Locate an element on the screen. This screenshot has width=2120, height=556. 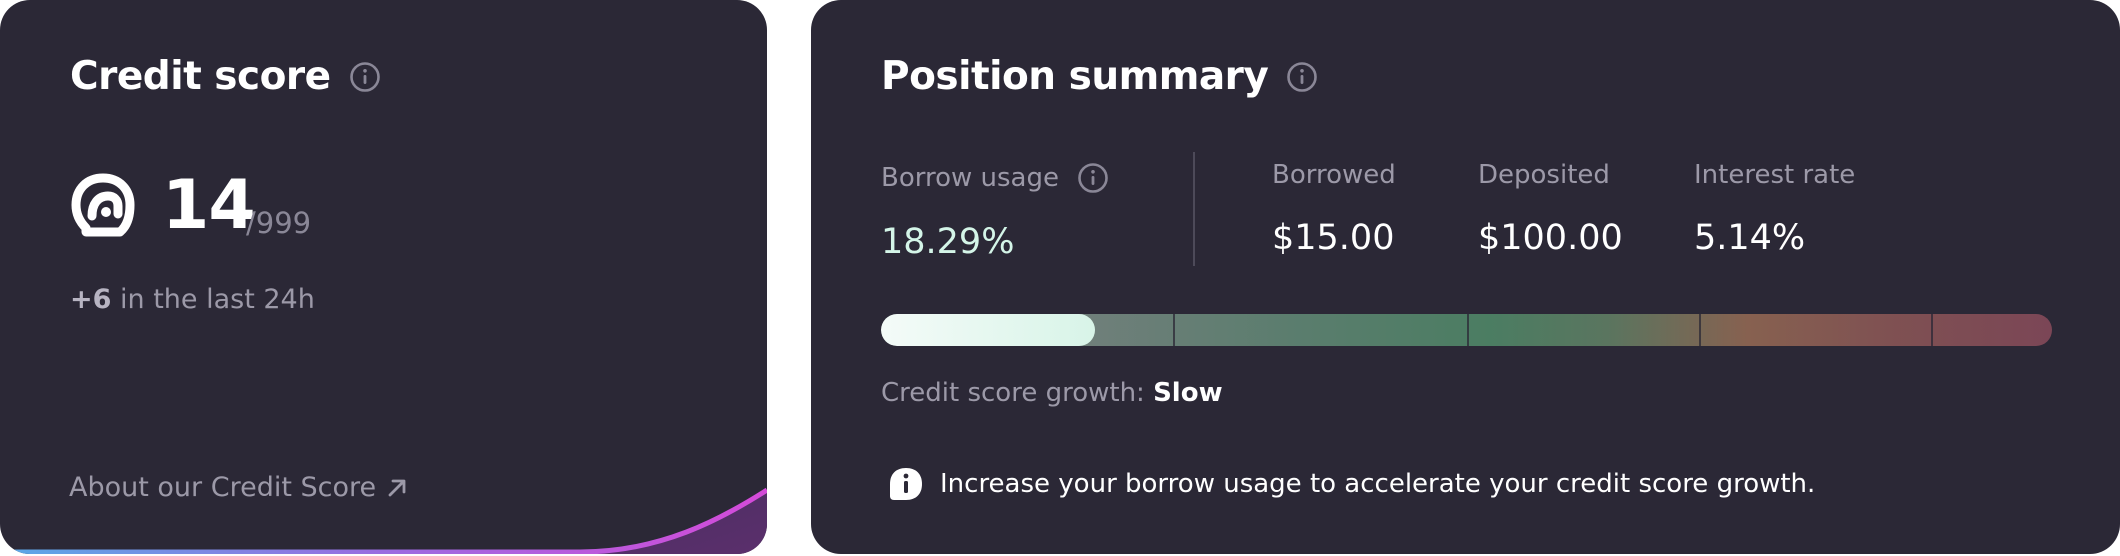
interest-rate-label: Interest rate is located at coordinates (1775, 175).